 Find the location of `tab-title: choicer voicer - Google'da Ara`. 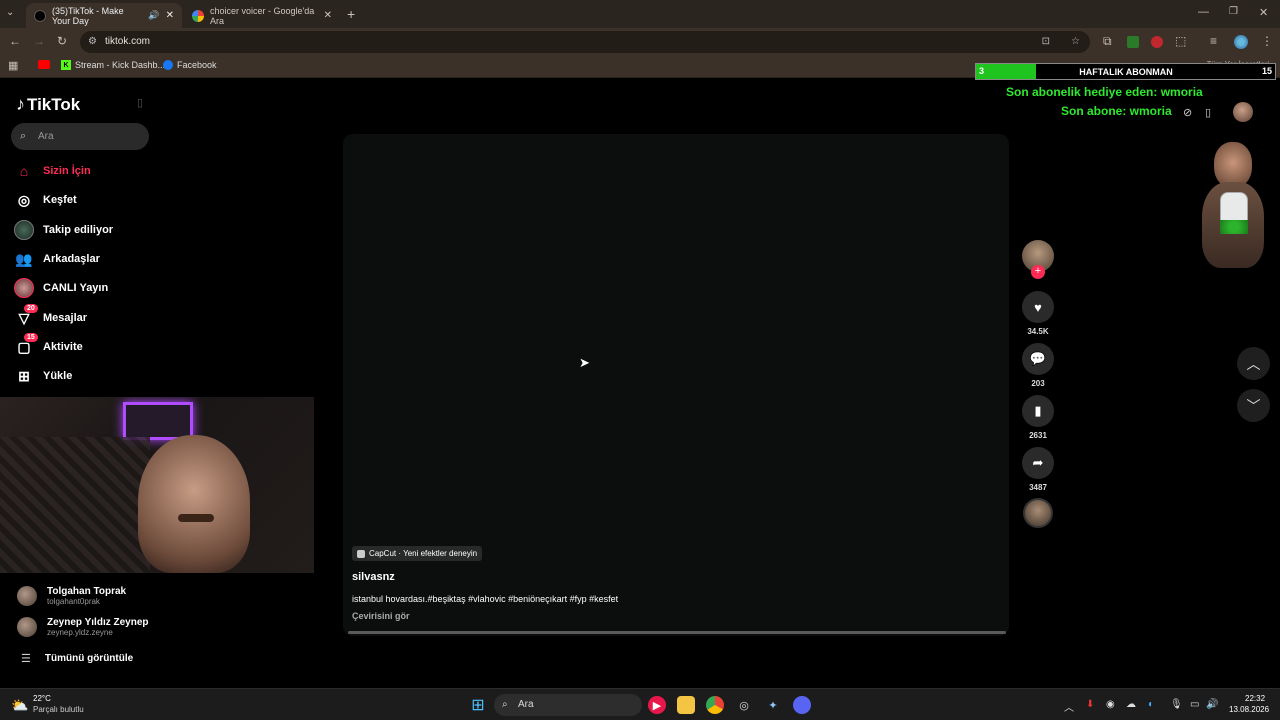

tab-title: choicer voicer - Google'da Ara is located at coordinates (262, 15).